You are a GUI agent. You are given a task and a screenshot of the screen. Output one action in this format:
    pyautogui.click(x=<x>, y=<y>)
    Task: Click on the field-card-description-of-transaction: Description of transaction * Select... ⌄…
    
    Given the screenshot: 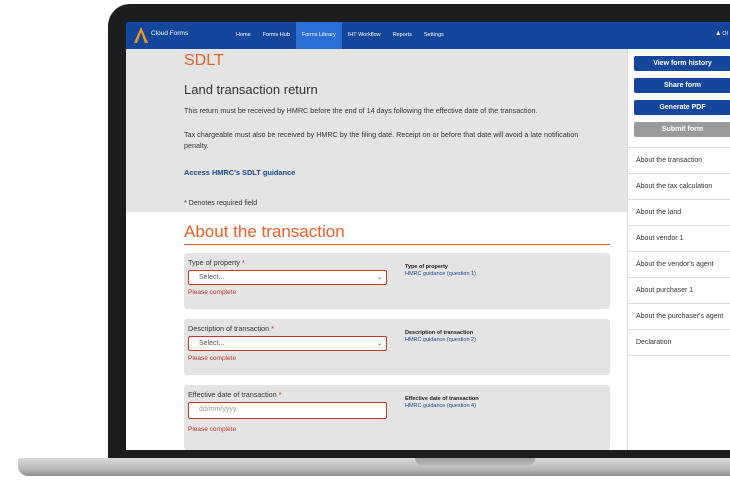 What is the action you would take?
    pyautogui.click(x=397, y=347)
    